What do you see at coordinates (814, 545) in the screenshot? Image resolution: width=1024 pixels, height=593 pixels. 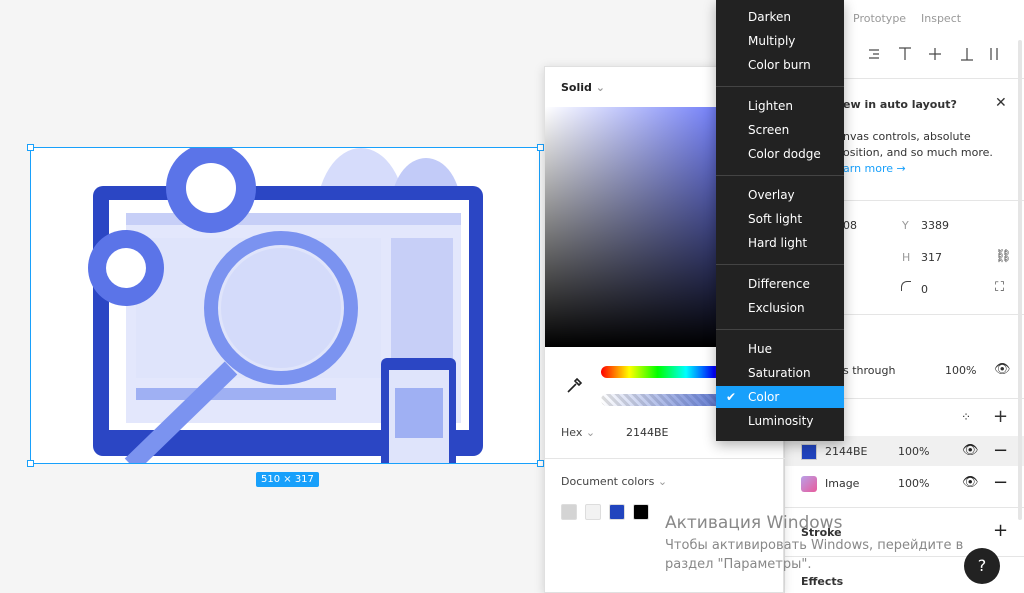 I see `watermark-line-1: Чтобы активировать Windows, перейдите в` at bounding box center [814, 545].